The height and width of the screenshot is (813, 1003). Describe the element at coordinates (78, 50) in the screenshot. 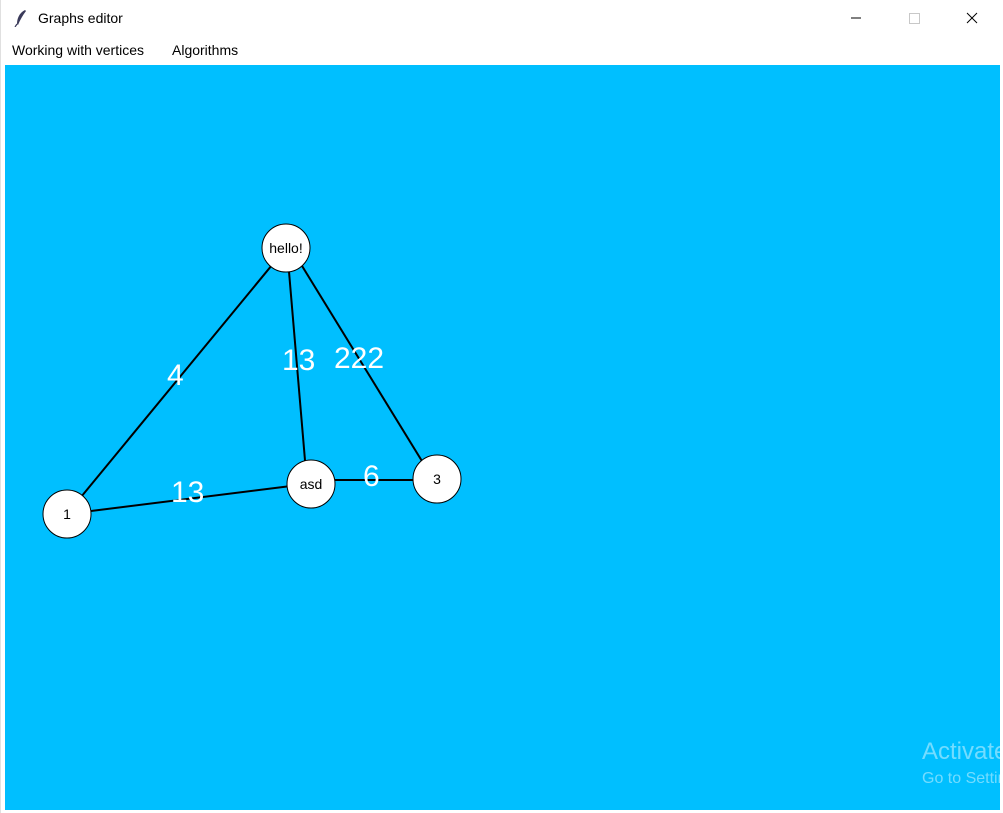

I see `menu-working-with-vertices: Working with vertices` at that location.